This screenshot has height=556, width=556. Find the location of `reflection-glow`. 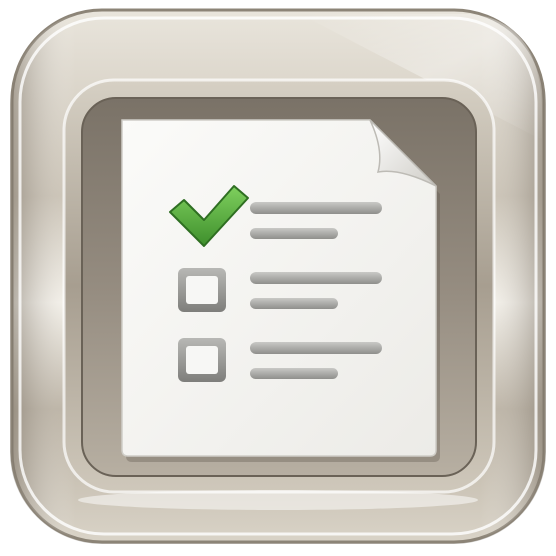

reflection-glow is located at coordinates (278, 500).